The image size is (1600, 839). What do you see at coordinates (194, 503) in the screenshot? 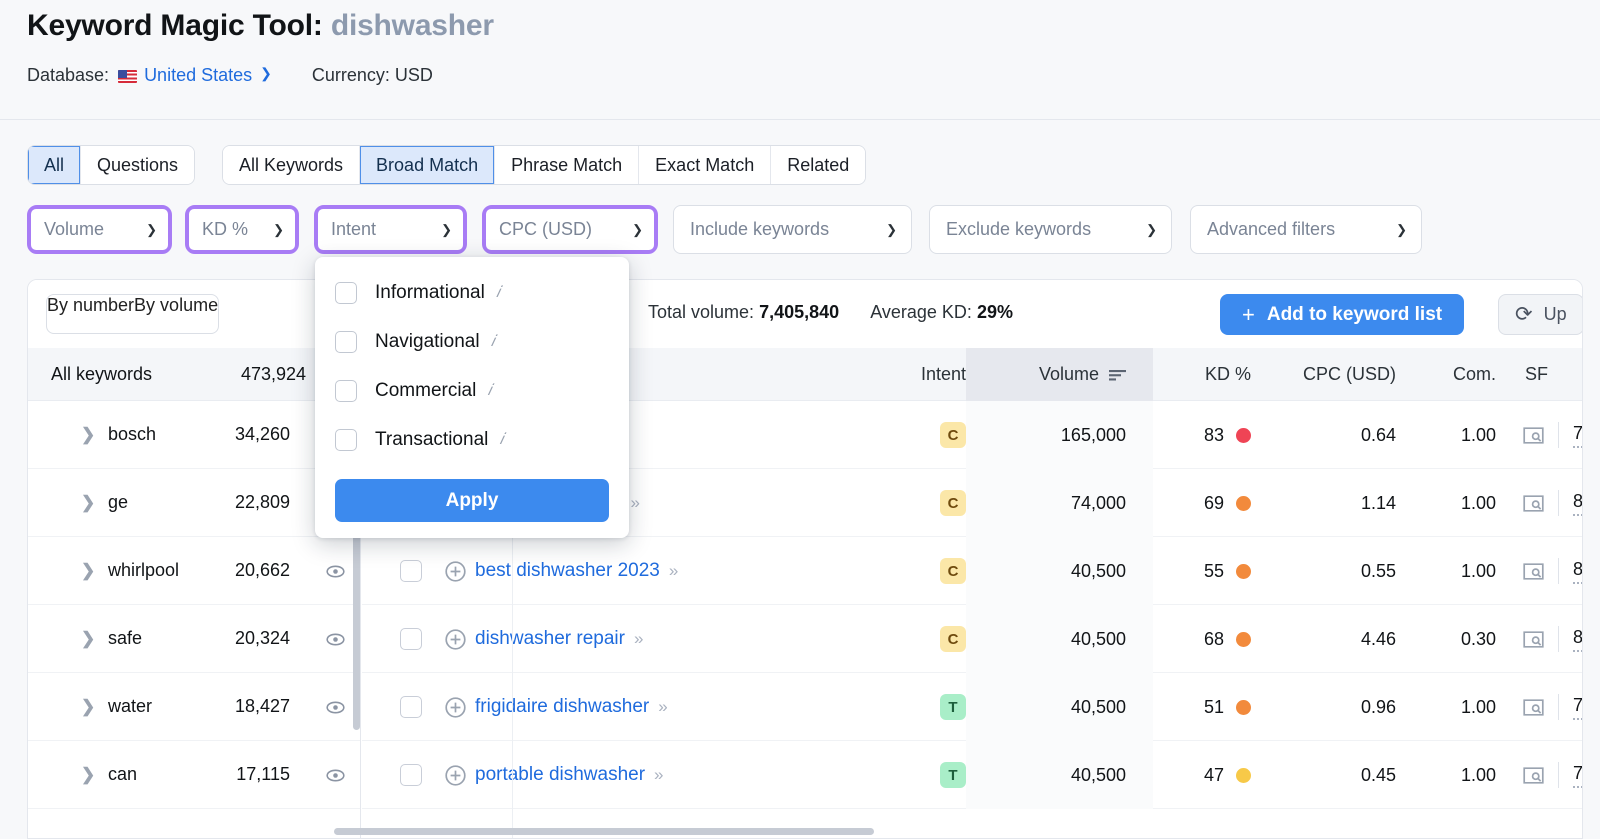
I see `sidebar-group-row: ❯ ge 22,809` at bounding box center [194, 503].